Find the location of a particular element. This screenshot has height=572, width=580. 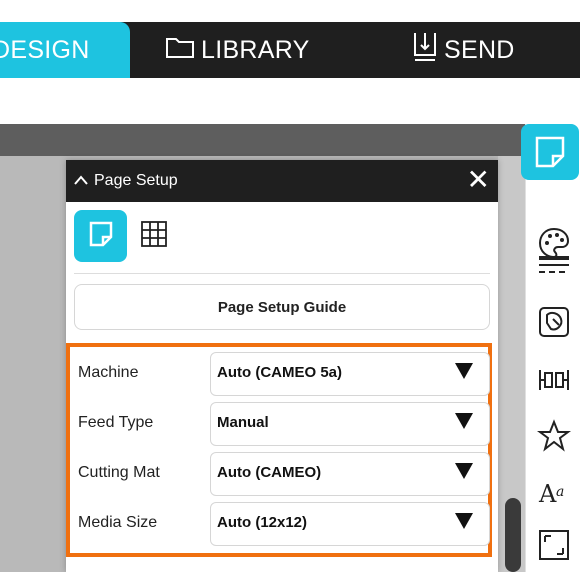

folder-icon is located at coordinates (180, 50).